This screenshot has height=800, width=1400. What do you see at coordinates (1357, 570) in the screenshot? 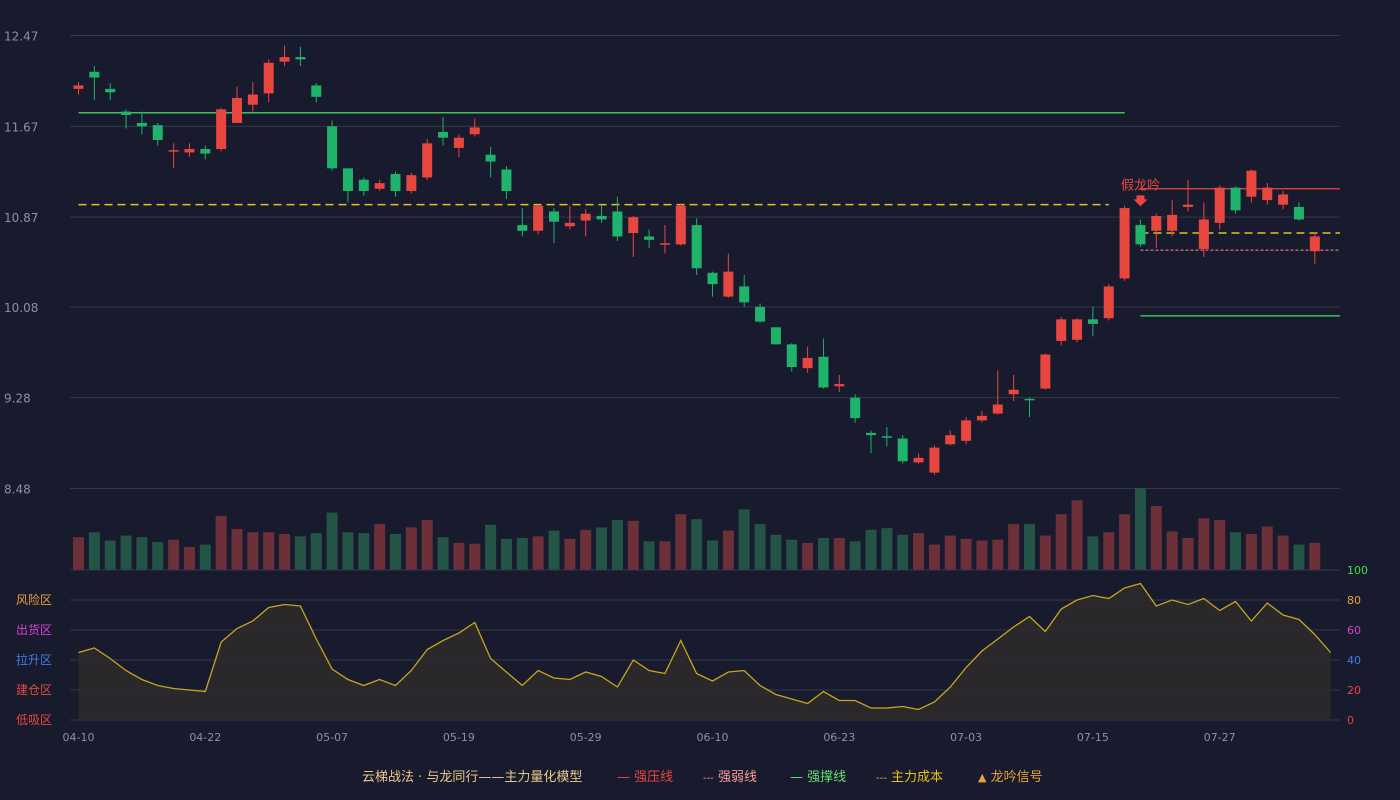
I see `oscillator-tick-label: 100` at bounding box center [1357, 570].